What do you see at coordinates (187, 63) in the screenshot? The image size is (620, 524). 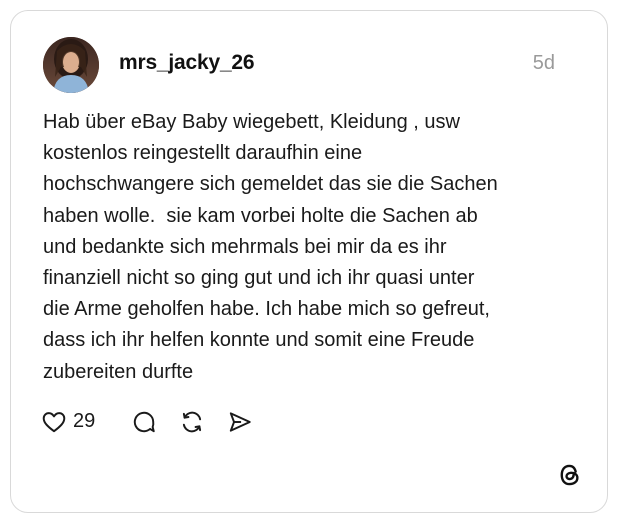 I see `username: mrs_jacky_26` at bounding box center [187, 63].